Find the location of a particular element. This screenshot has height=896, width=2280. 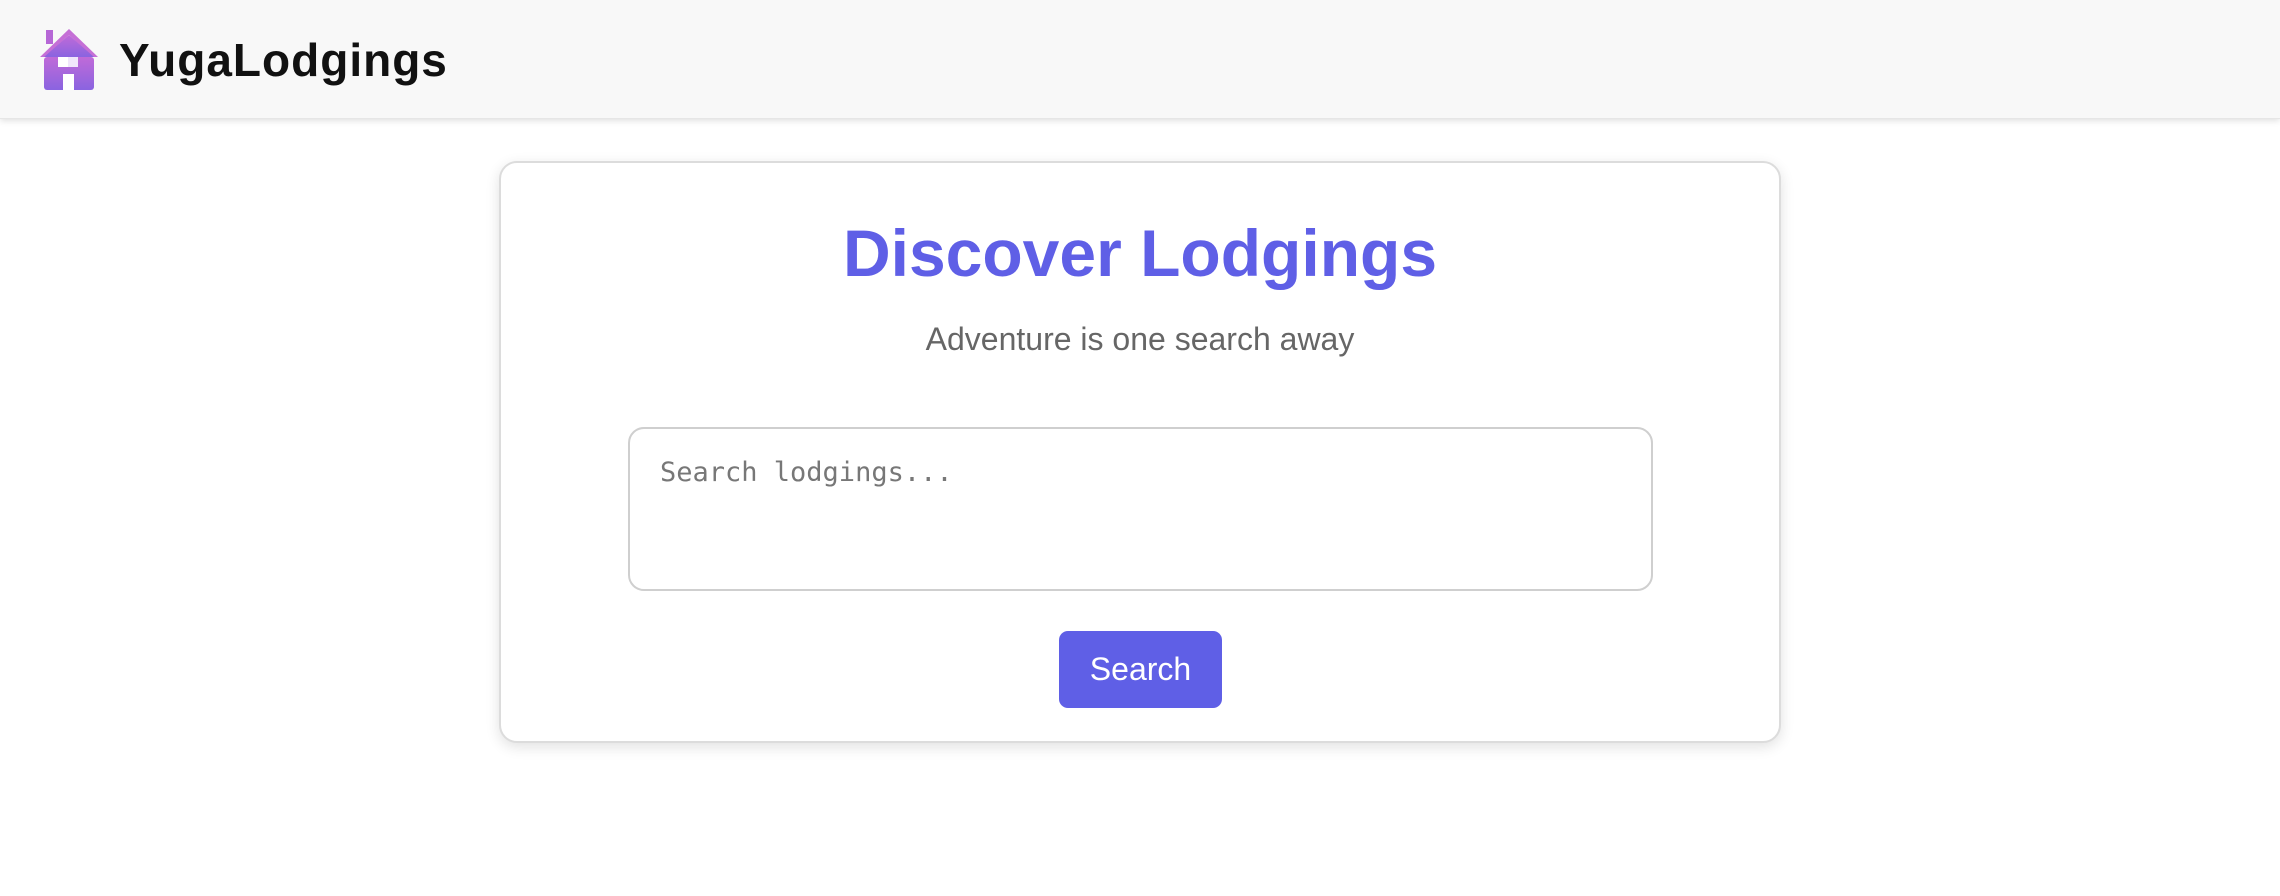

brand-logo: YugaLodgings is located at coordinates (242, 60).